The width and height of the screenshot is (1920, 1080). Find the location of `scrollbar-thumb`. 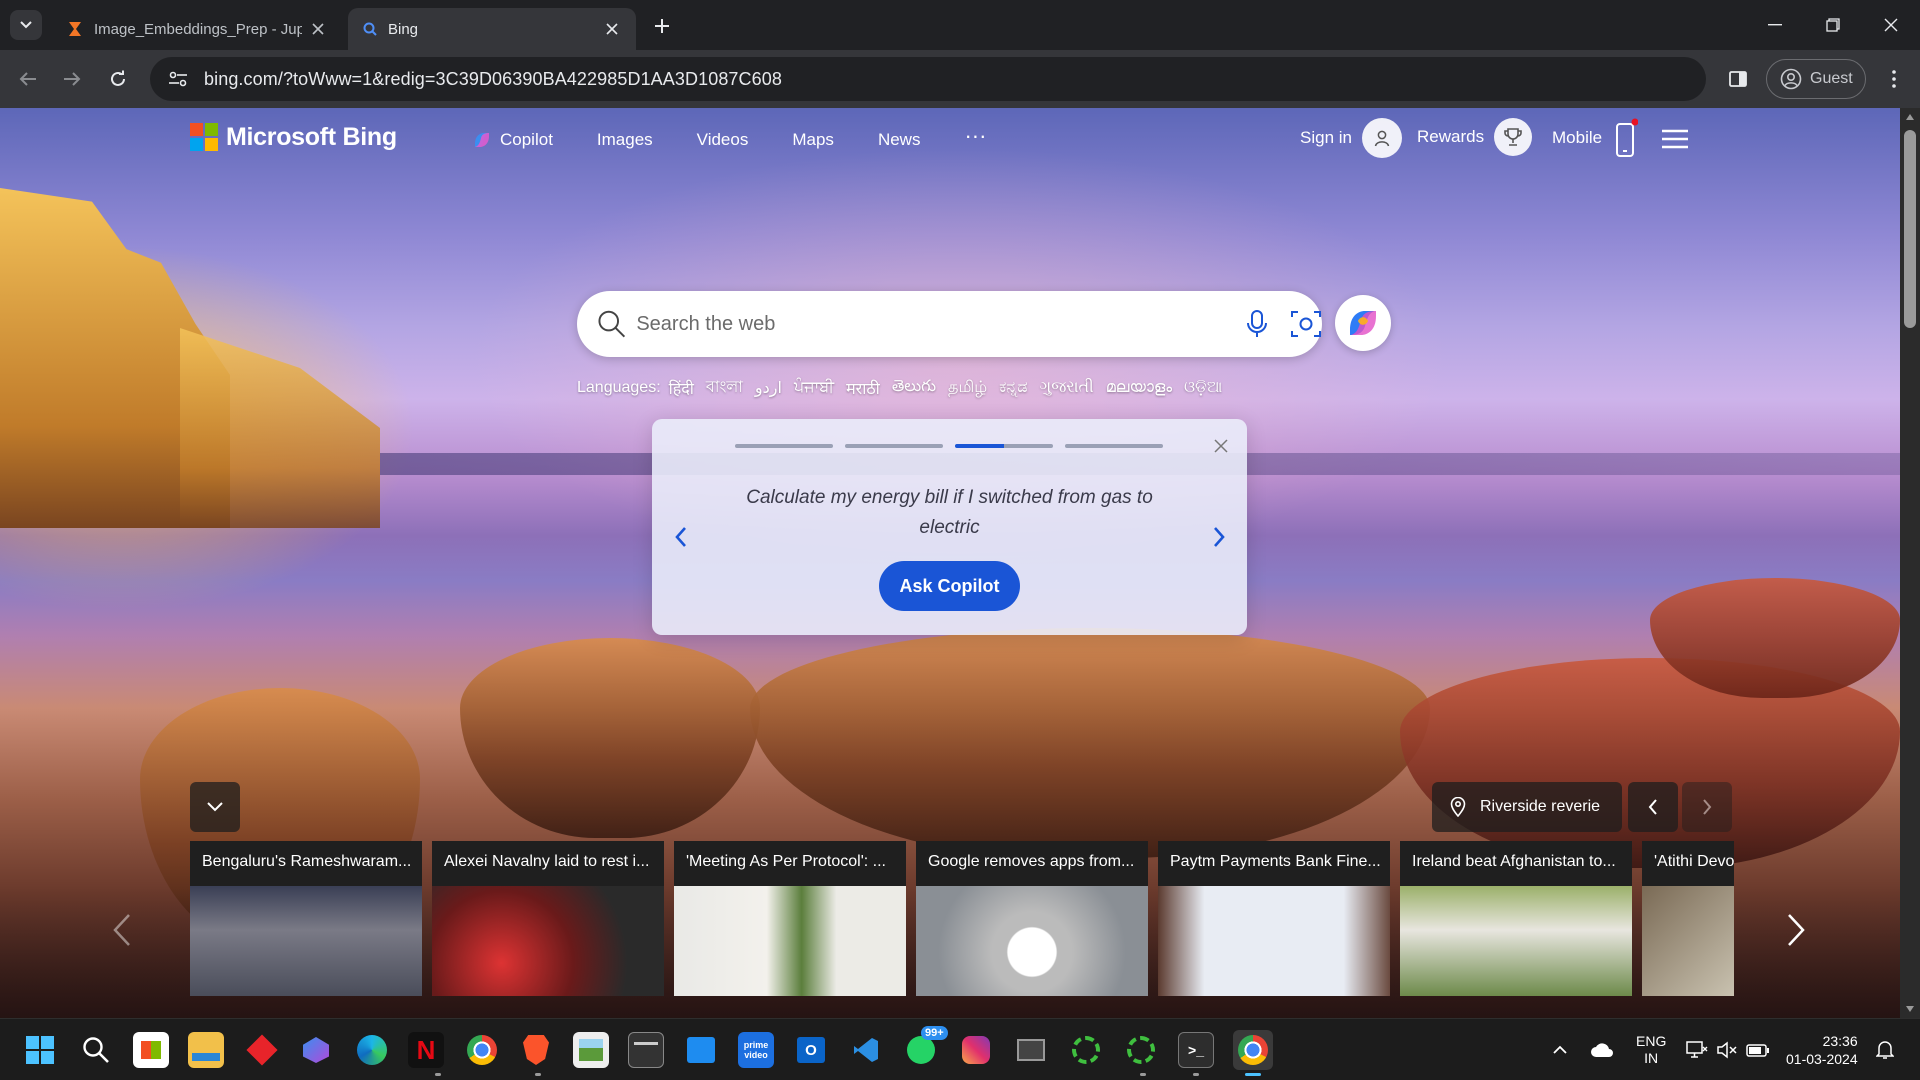

scrollbar-thumb is located at coordinates (1910, 229).